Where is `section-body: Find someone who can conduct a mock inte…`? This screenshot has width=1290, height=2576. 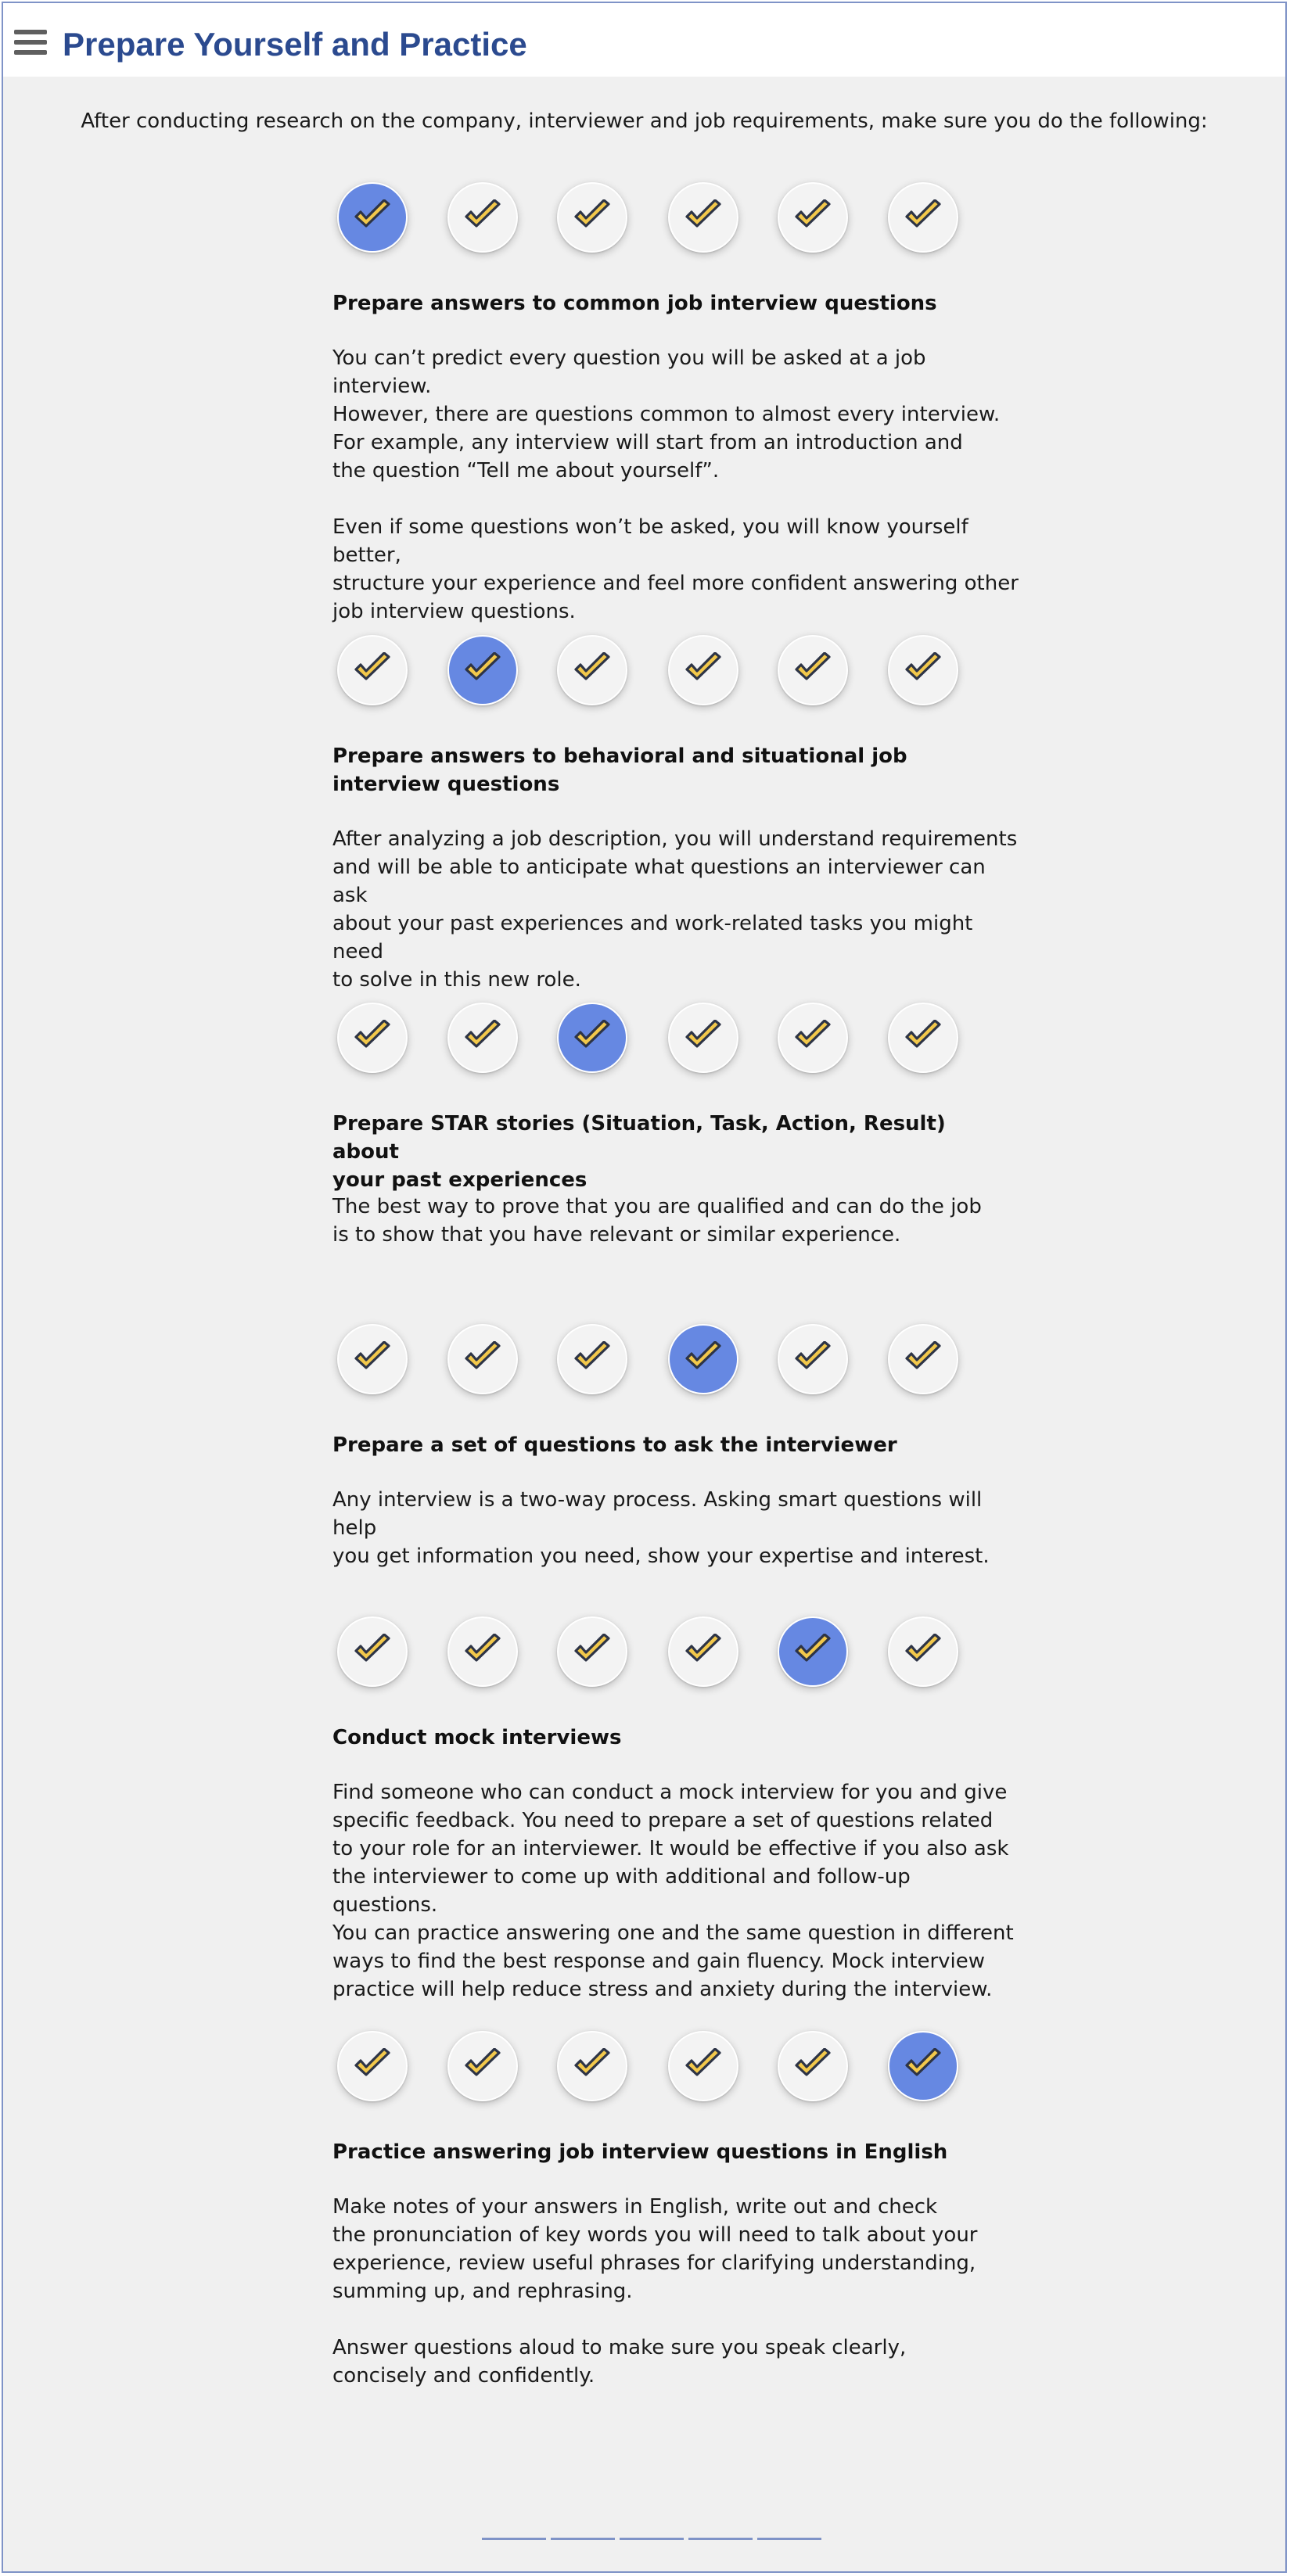
section-body: Find someone who can conduct a mock inte… is located at coordinates (673, 1891).